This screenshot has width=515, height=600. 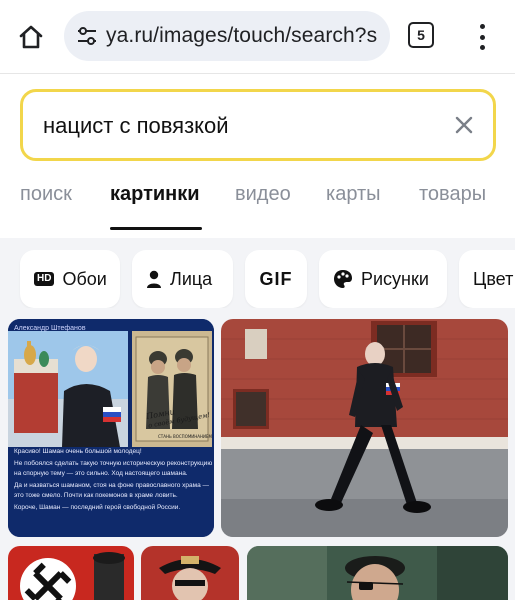 I want to click on search-query: нацист с повязкой, so click(x=136, y=126).